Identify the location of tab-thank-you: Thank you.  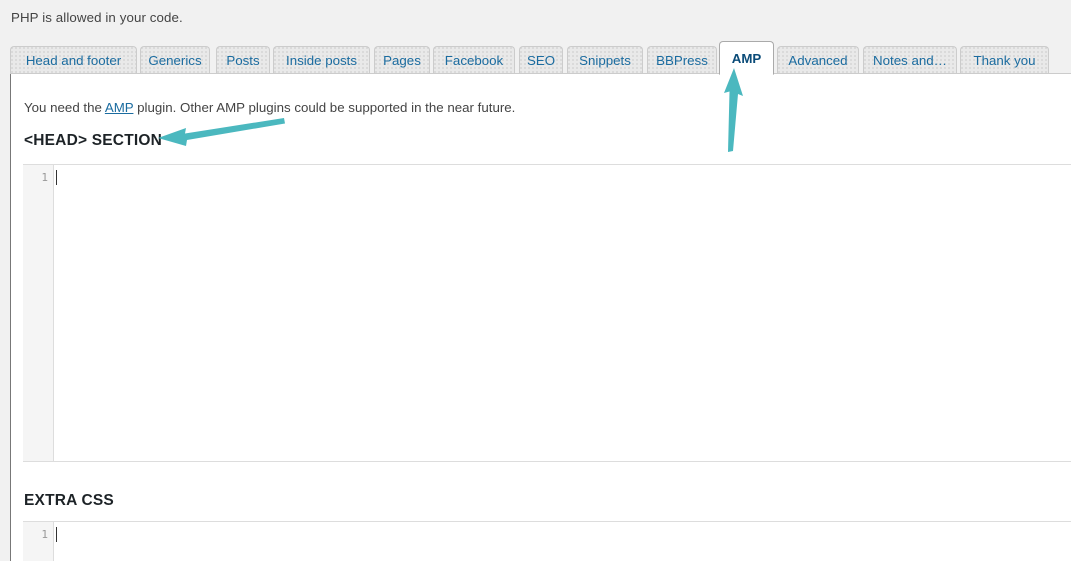
(1004, 60).